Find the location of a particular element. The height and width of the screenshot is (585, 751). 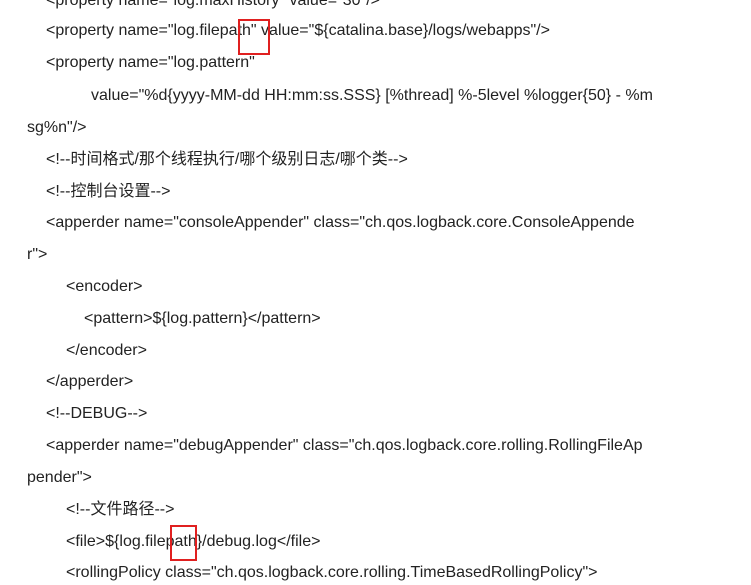

code-line-encoder-open: <encoder> is located at coordinates (104, 286).